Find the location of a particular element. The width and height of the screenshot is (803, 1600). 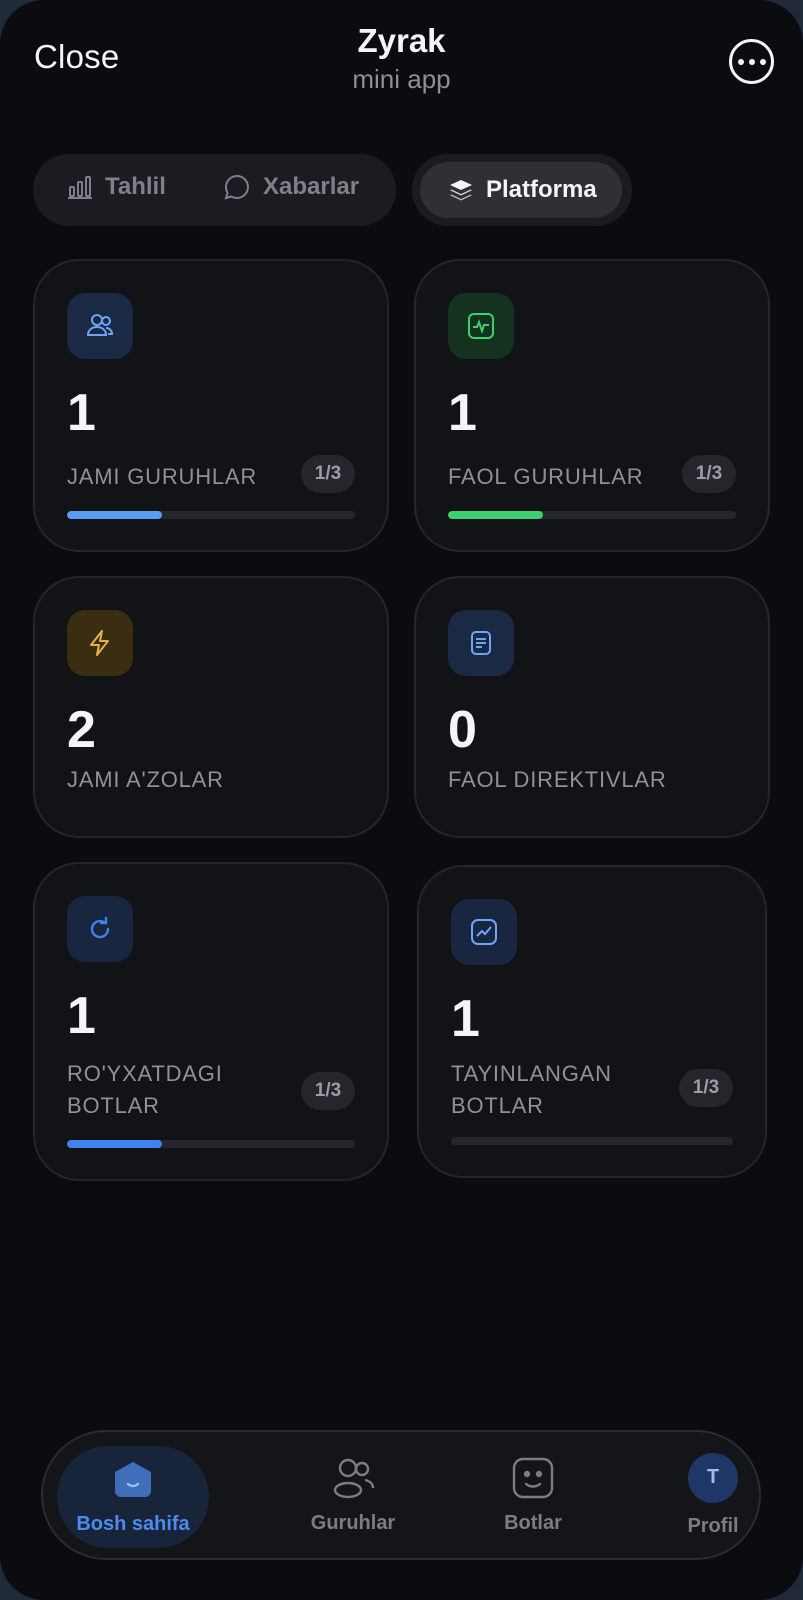

stat-card-tayinlangan-botlar: 1 TAYINLANGAN BOTLAR 1/3 is located at coordinates (592, 1021).